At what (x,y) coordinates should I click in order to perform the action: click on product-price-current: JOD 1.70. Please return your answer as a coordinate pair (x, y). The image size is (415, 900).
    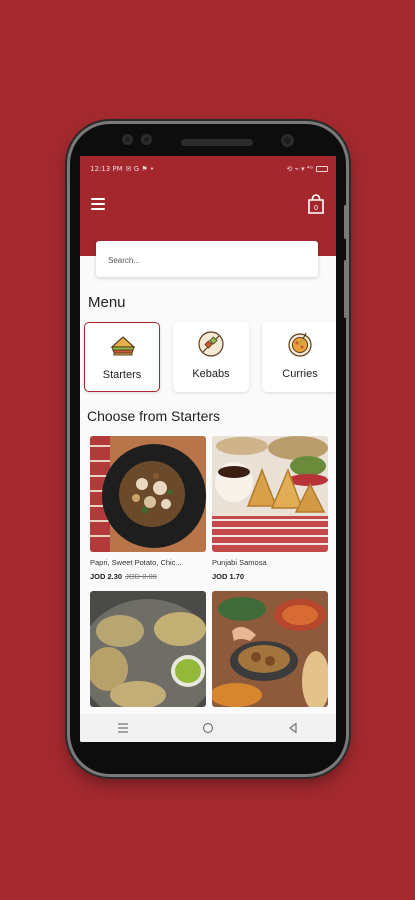
    Looking at the image, I should click on (228, 576).